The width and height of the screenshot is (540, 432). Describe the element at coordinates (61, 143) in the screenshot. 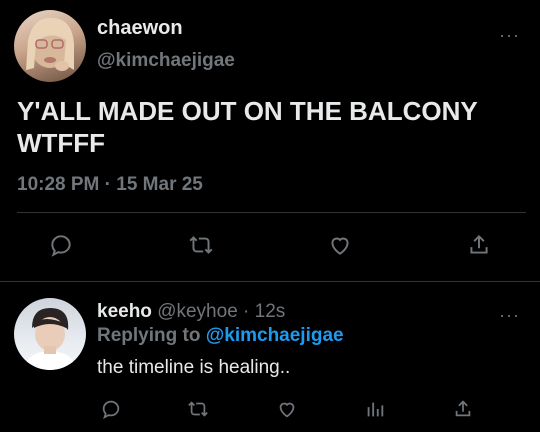

I see `tweet-text-line-2: WTFFF` at that location.